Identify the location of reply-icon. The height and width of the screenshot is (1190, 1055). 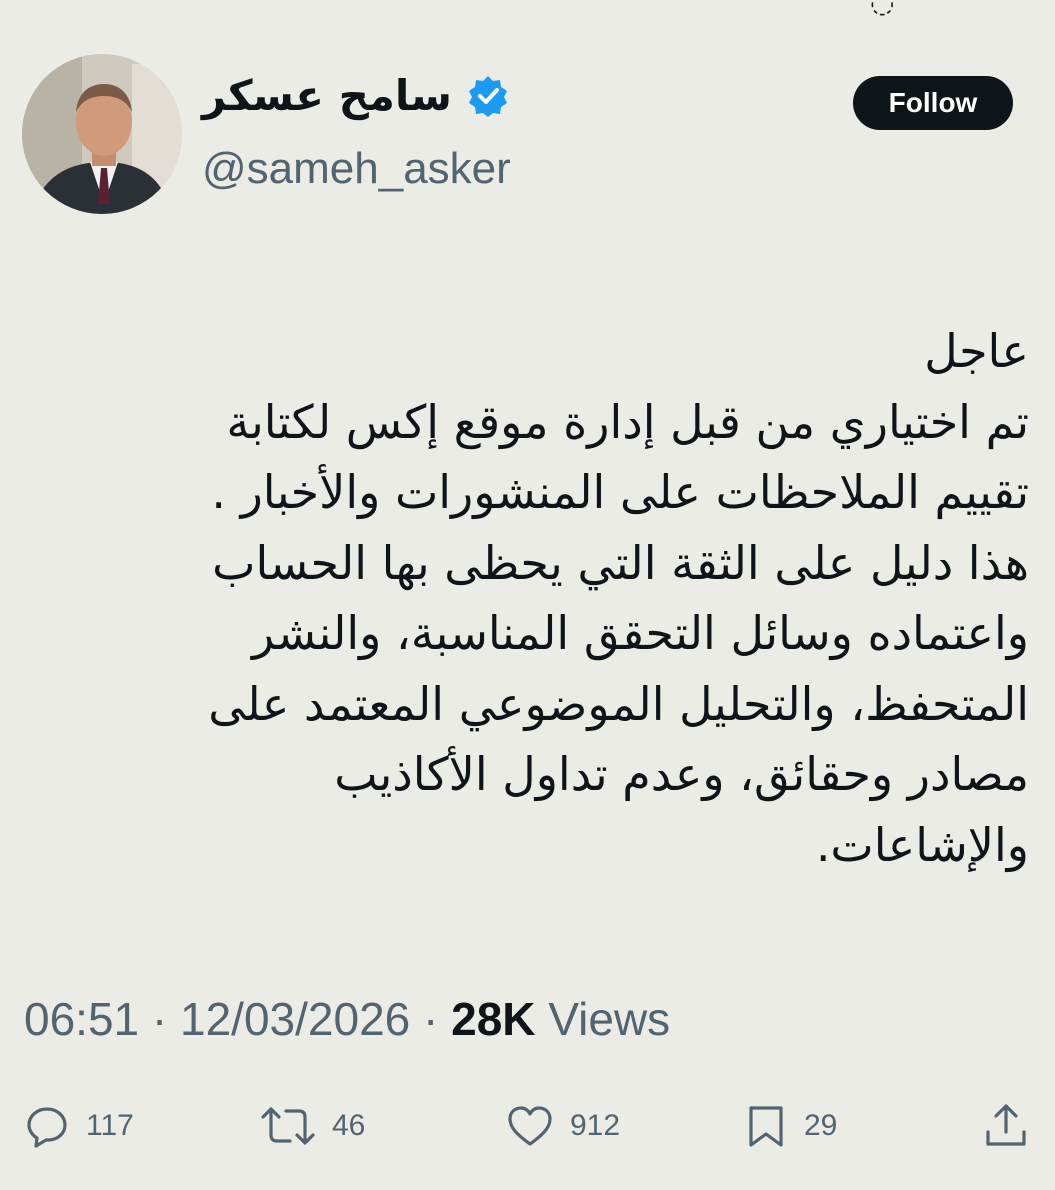
(47, 1127).